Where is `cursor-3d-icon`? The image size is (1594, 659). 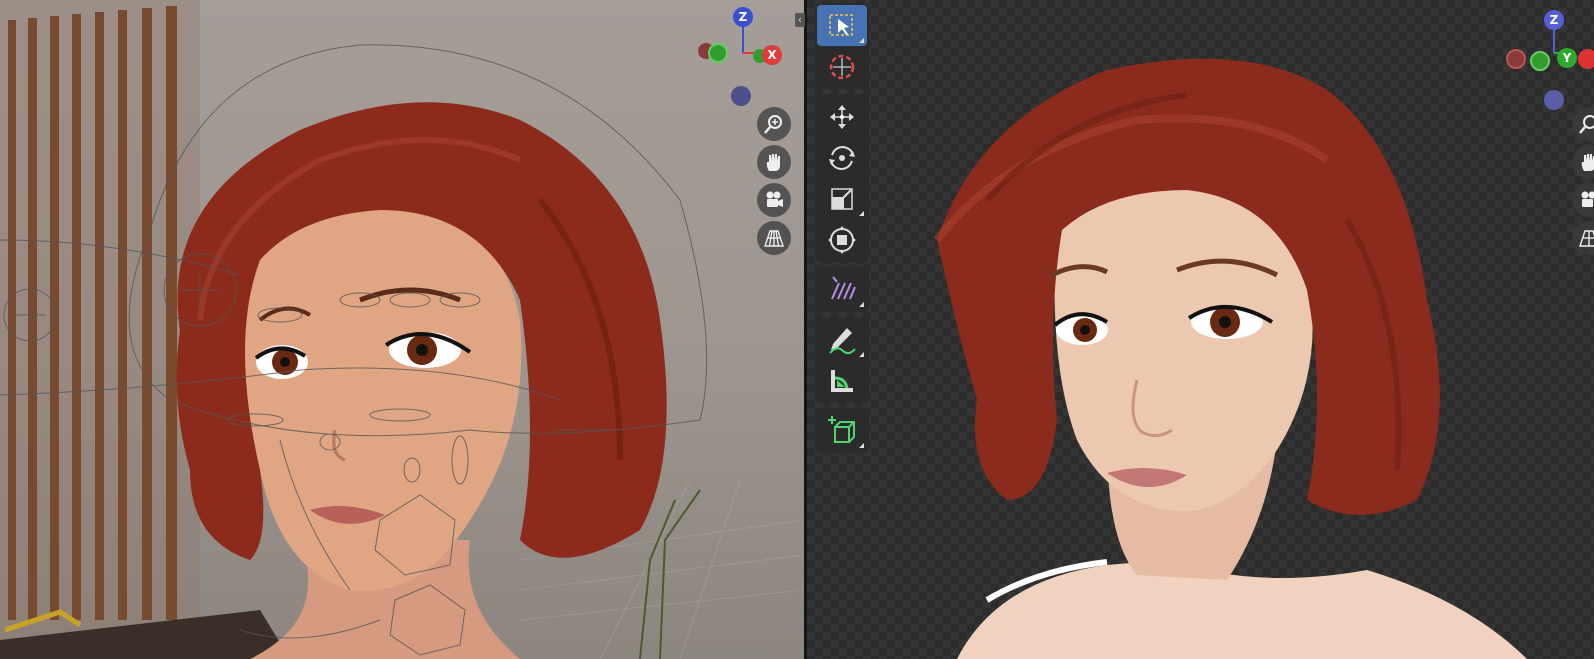 cursor-3d-icon is located at coordinates (842, 66).